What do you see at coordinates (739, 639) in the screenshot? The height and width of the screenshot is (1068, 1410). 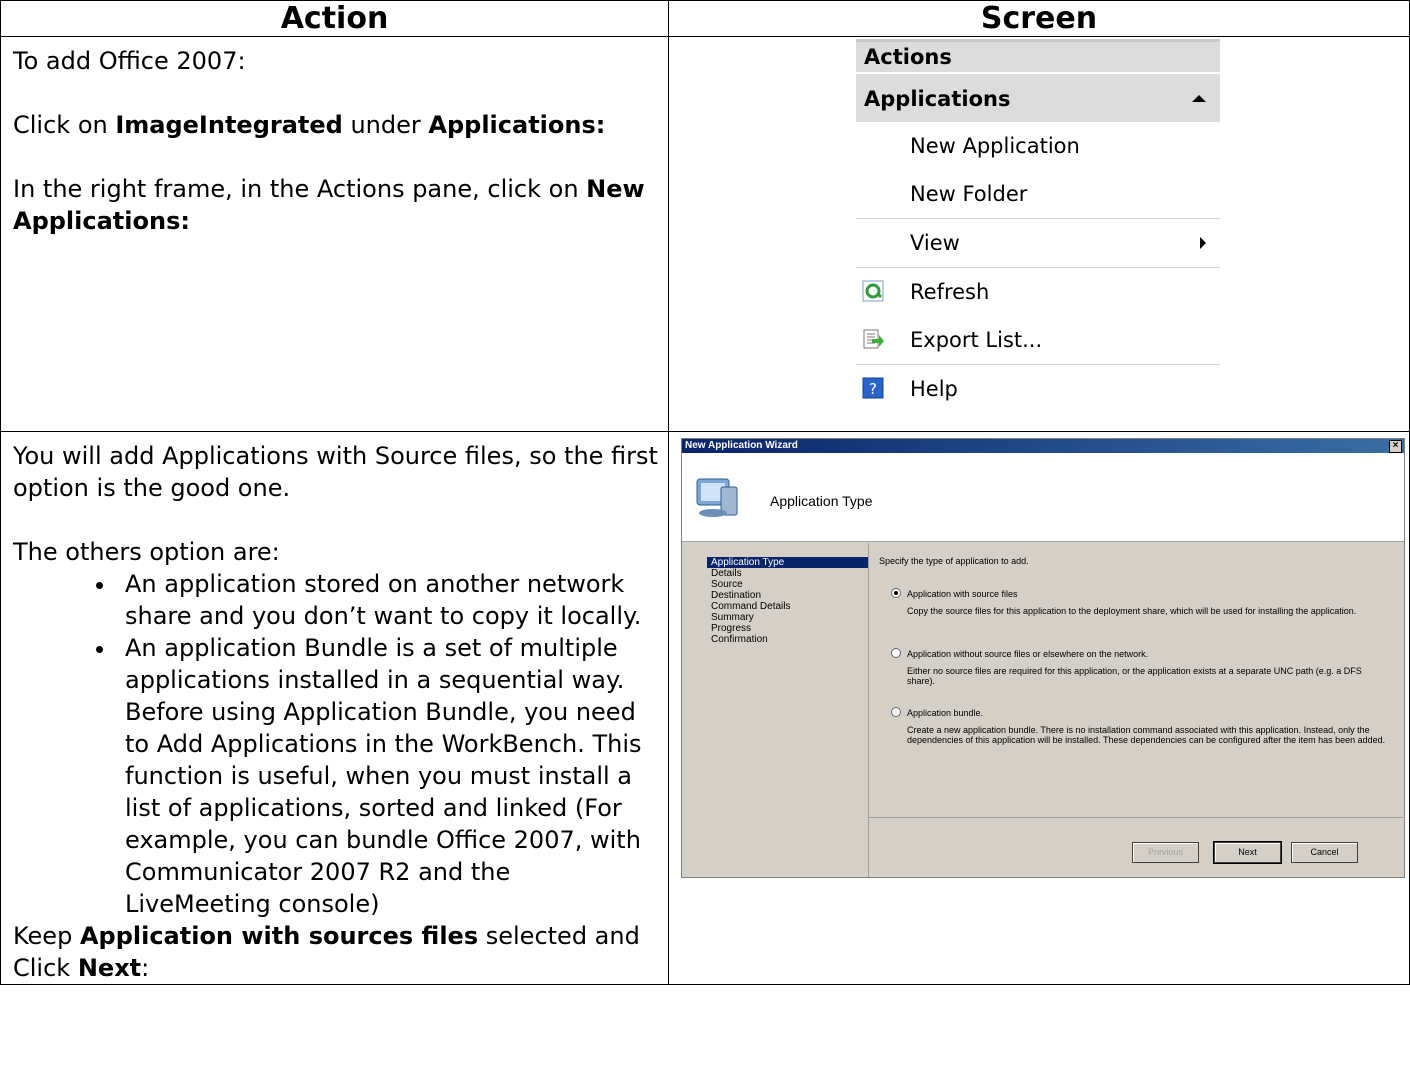 I see `step-confirmation: Confirmation` at bounding box center [739, 639].